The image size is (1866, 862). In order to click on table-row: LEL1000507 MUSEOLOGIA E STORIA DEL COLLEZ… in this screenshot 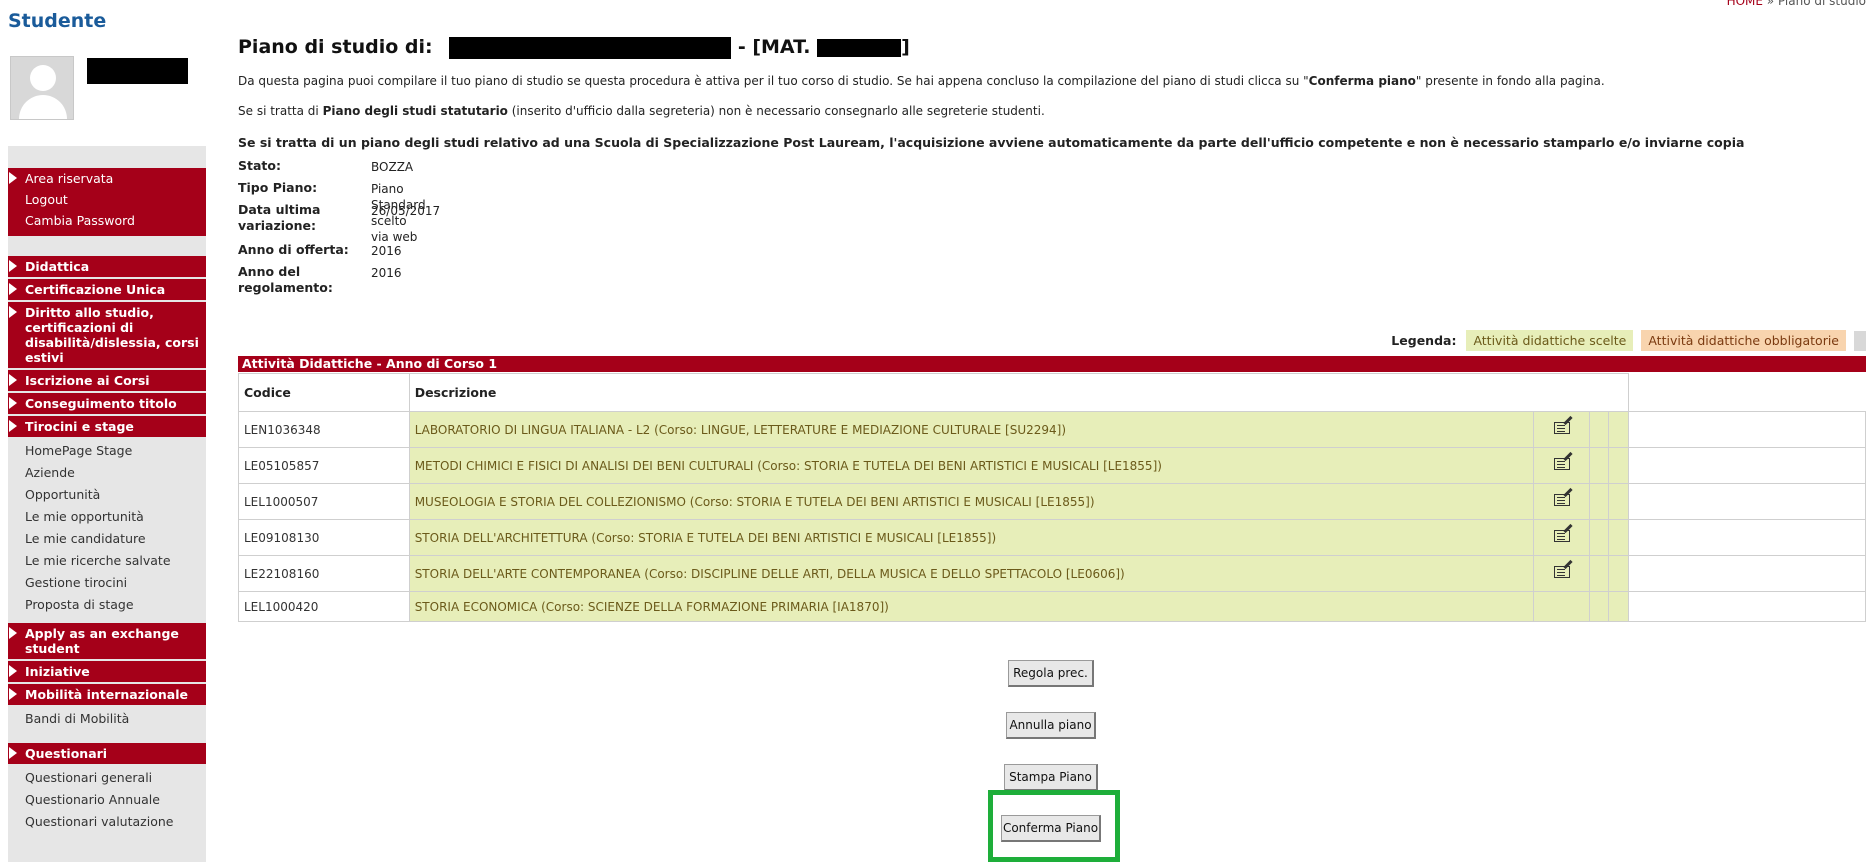, I will do `click(1052, 501)`.